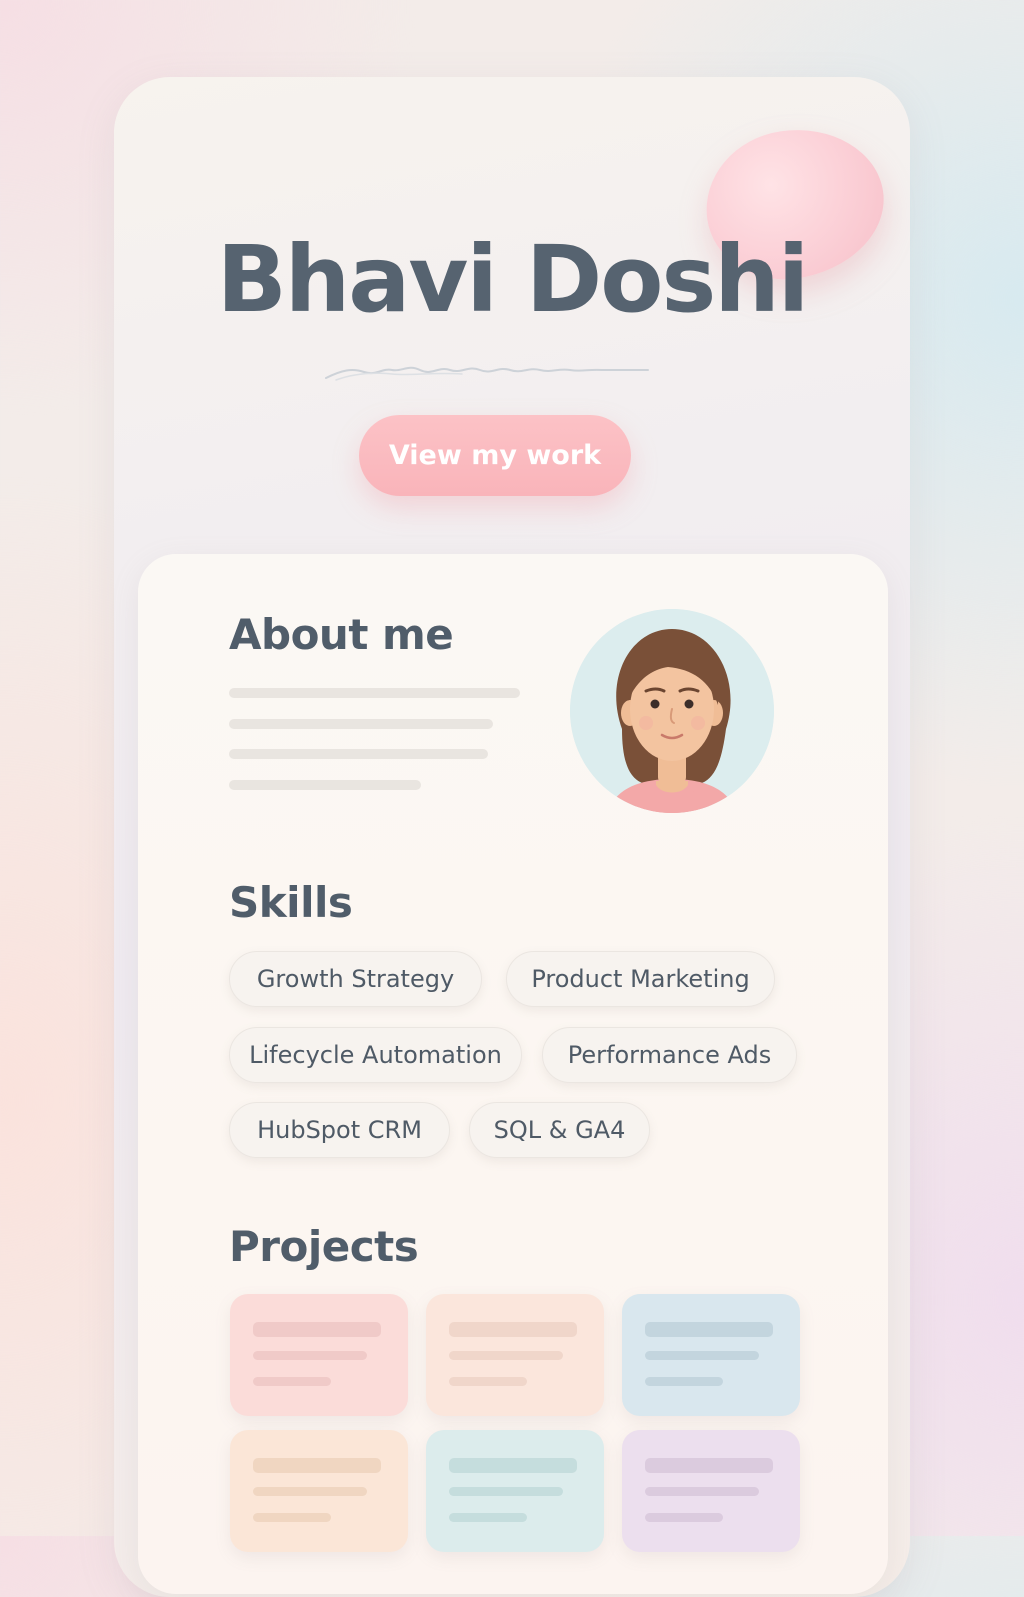  Describe the element at coordinates (495, 455) in the screenshot. I see `view-my-work-button: View my work` at that location.